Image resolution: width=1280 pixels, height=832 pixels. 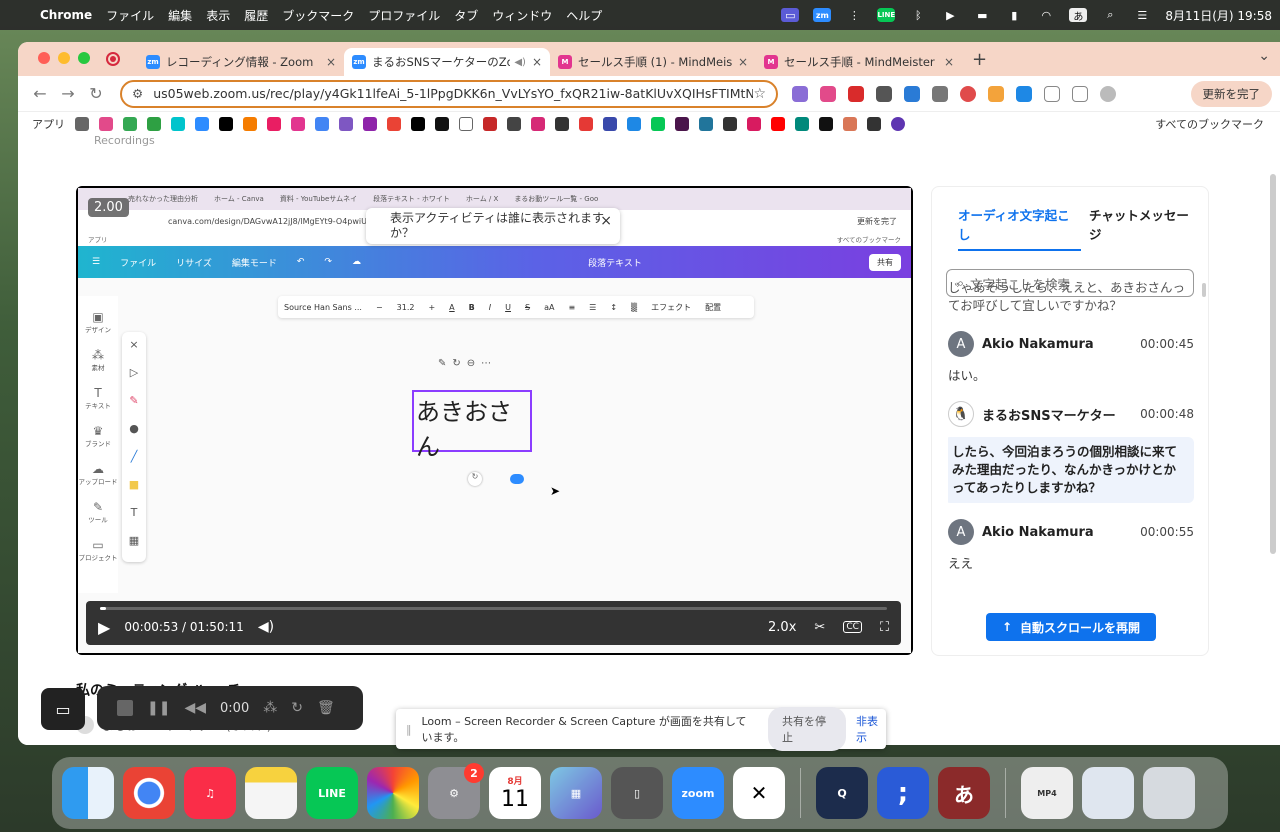 I want to click on clip-scissors-icon: ✂, so click(x=819, y=627).